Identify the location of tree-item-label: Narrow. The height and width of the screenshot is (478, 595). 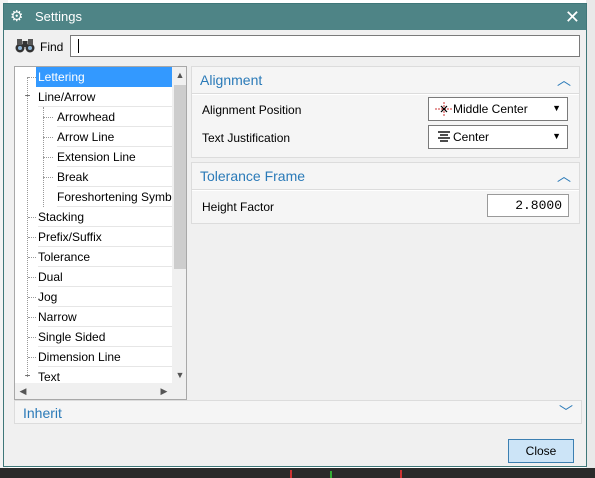
(57, 317).